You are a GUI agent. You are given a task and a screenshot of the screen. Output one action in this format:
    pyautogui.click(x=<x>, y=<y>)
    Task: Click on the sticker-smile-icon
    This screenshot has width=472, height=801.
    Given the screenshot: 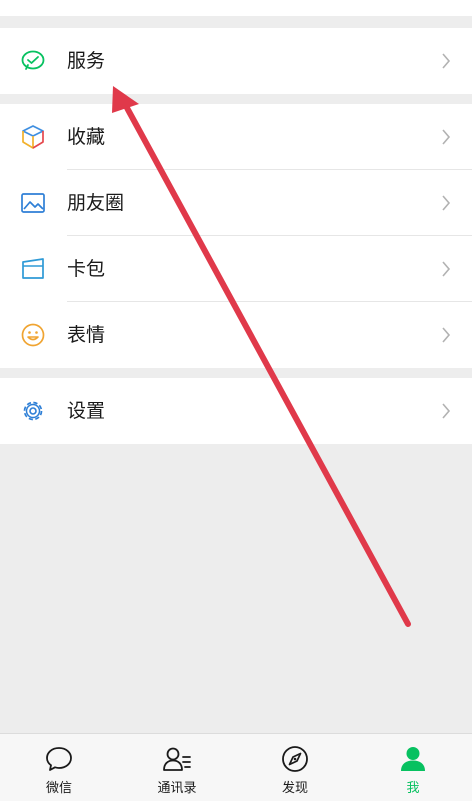 What is the action you would take?
    pyautogui.click(x=33, y=335)
    